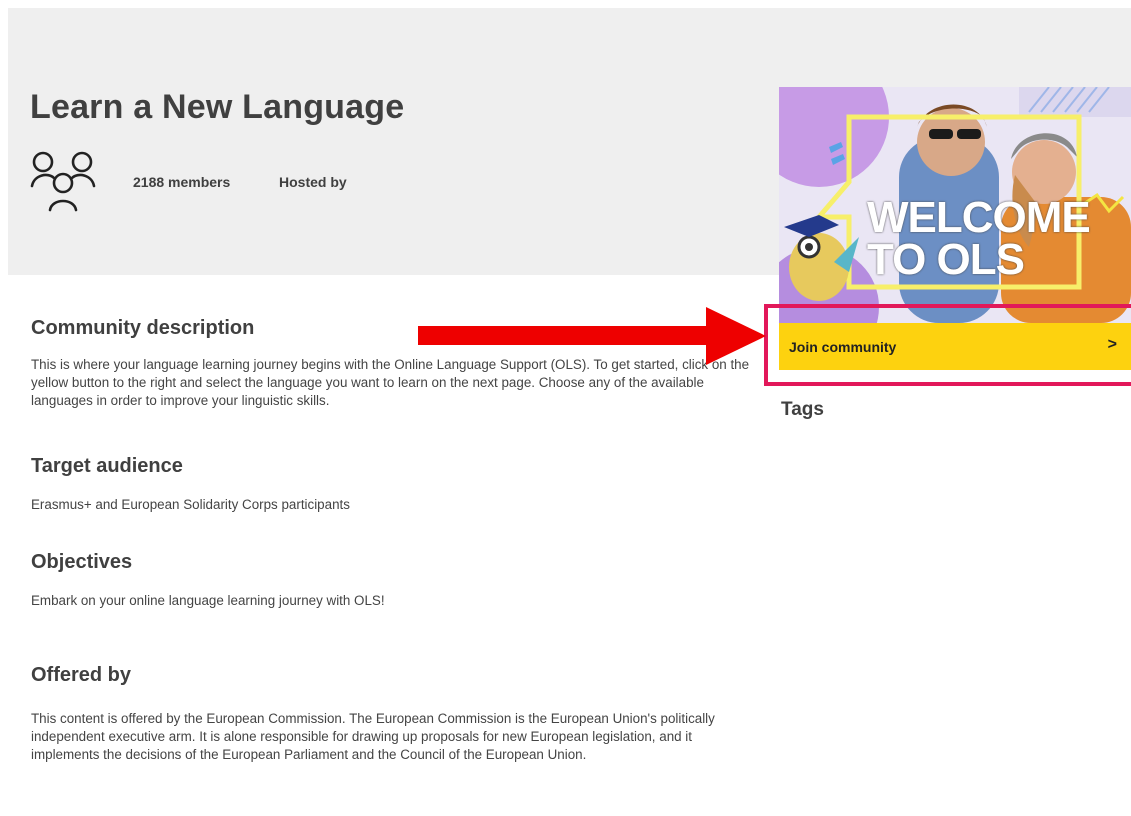 The width and height of the screenshot is (1131, 816). I want to click on offered-by-heading: Offered by, so click(81, 675).